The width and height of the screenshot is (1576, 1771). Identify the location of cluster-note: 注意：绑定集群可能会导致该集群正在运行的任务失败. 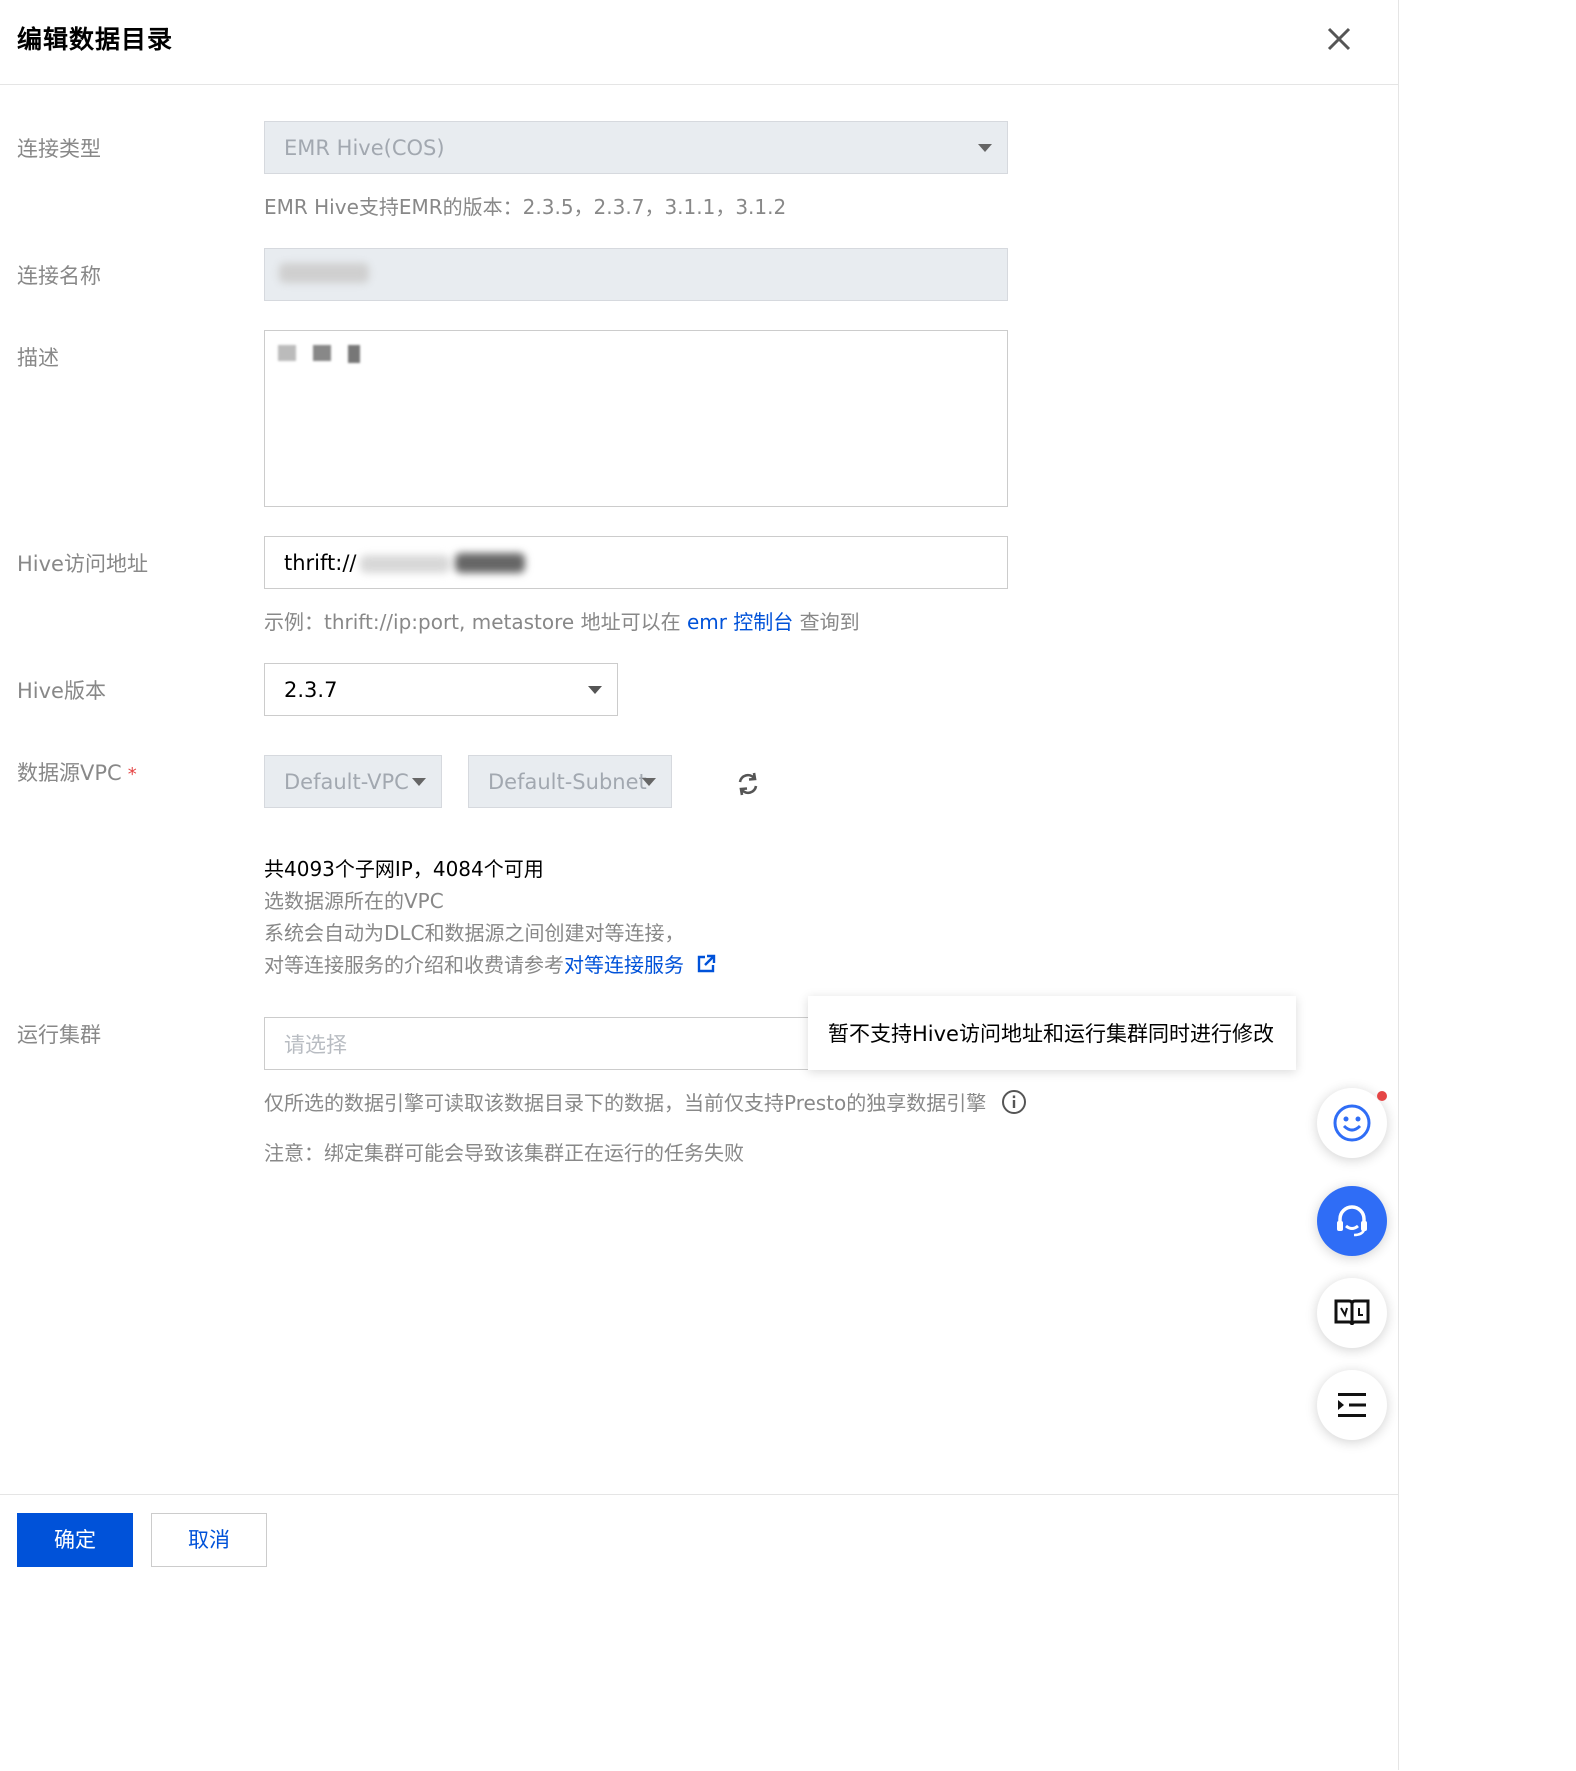
(504, 1153).